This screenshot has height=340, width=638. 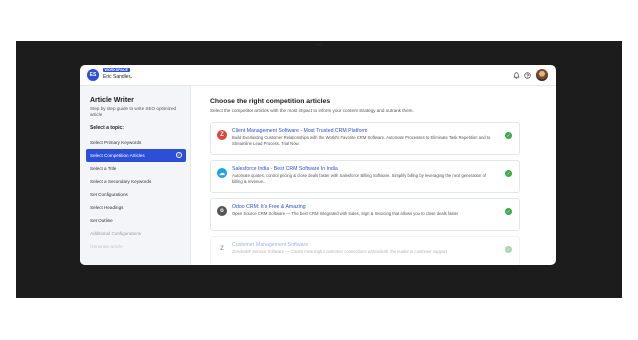 What do you see at coordinates (527, 75) in the screenshot?
I see `help-icon` at bounding box center [527, 75].